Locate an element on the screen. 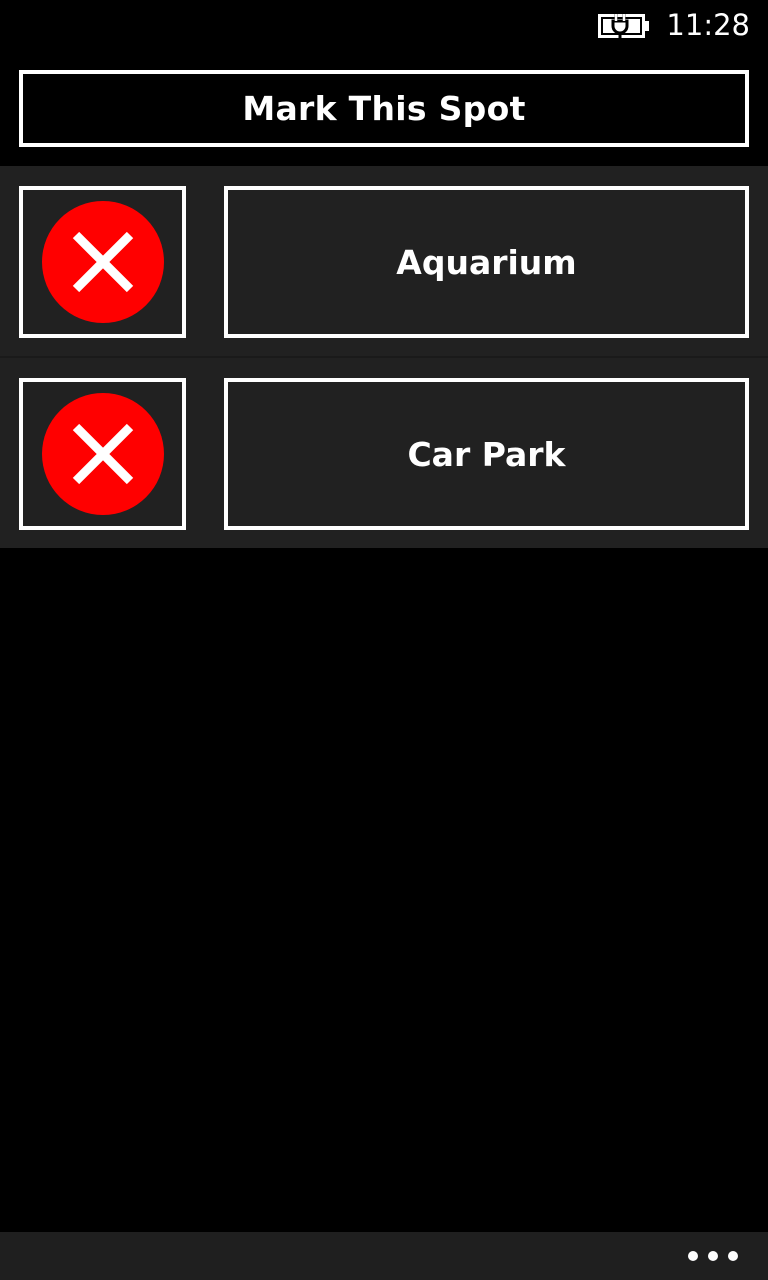 This screenshot has width=768, height=1280. spot-button-aquarium: Aquarium is located at coordinates (486, 262).